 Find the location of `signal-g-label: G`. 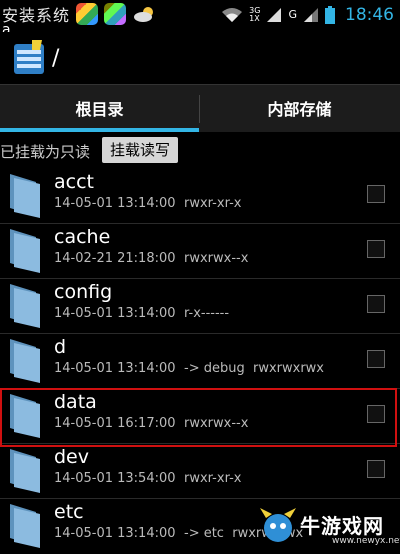

signal-g-label: G is located at coordinates (292, 14).